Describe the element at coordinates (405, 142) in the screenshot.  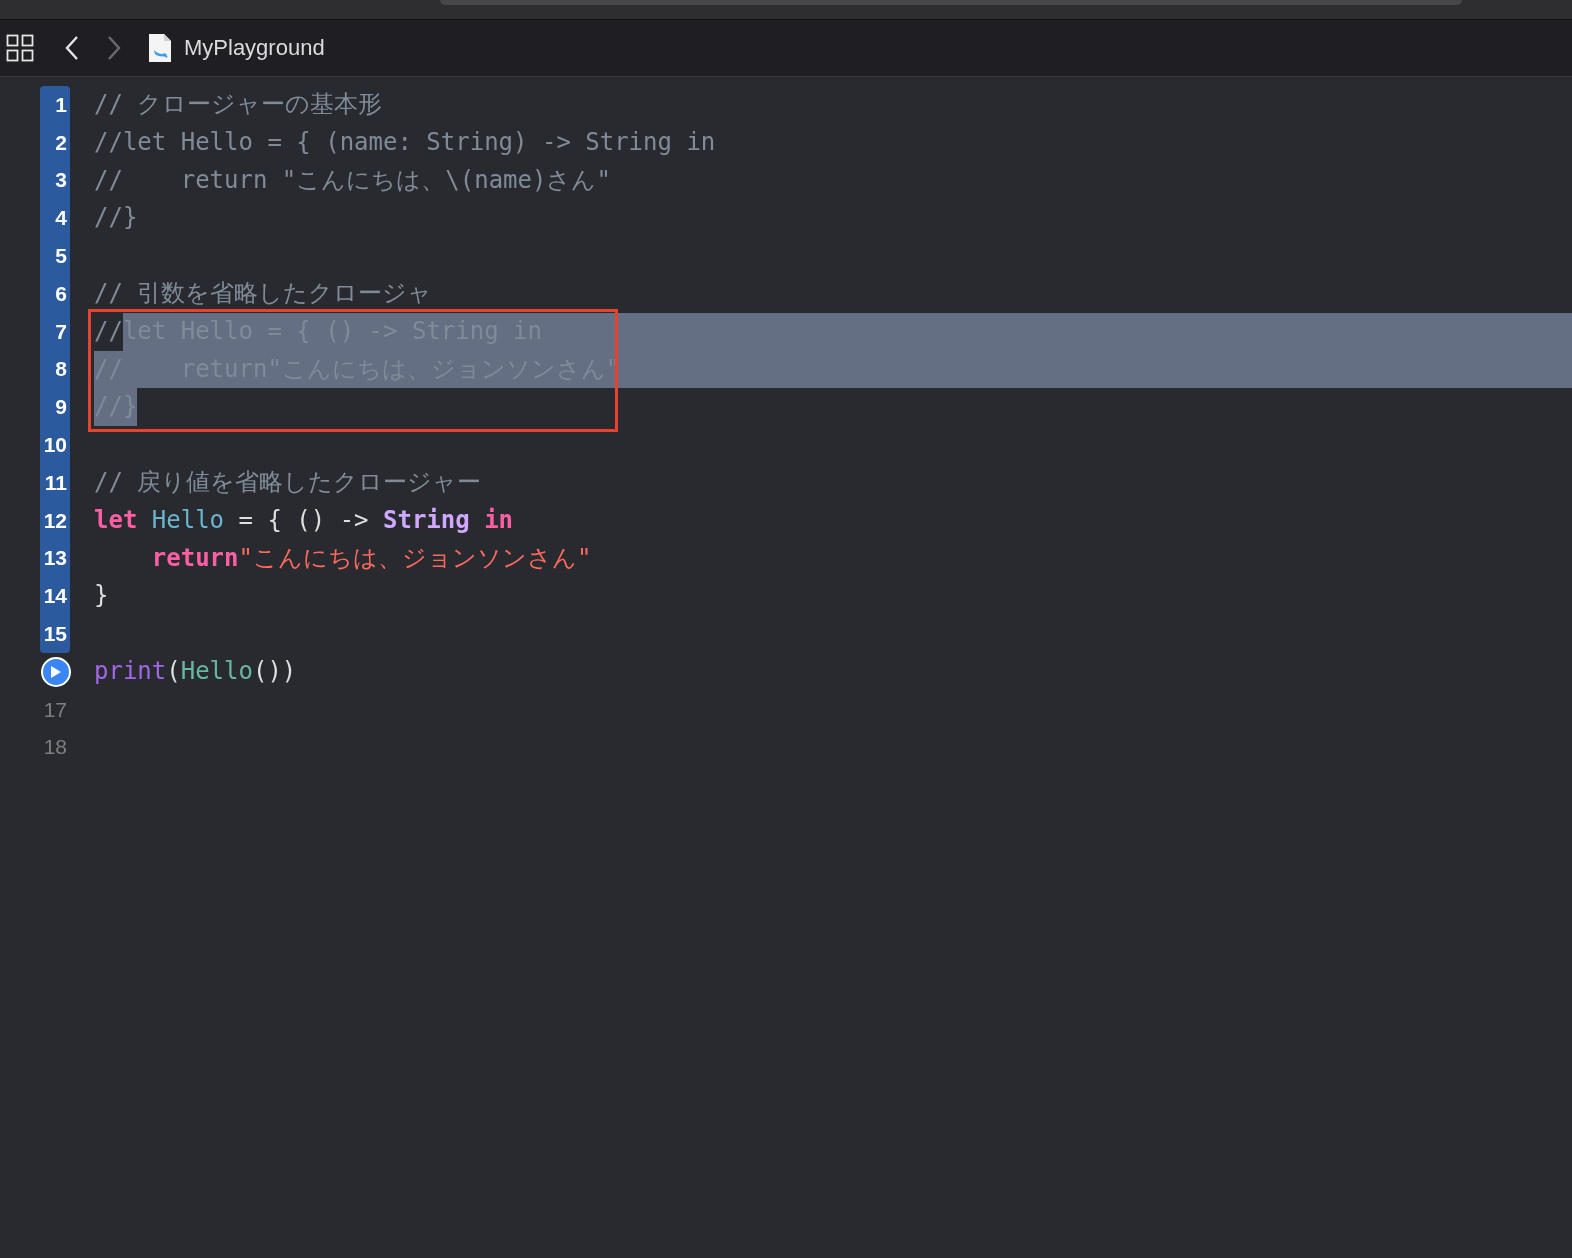
I see `code-comment: //let Hello = { (name: String) -> String in` at that location.